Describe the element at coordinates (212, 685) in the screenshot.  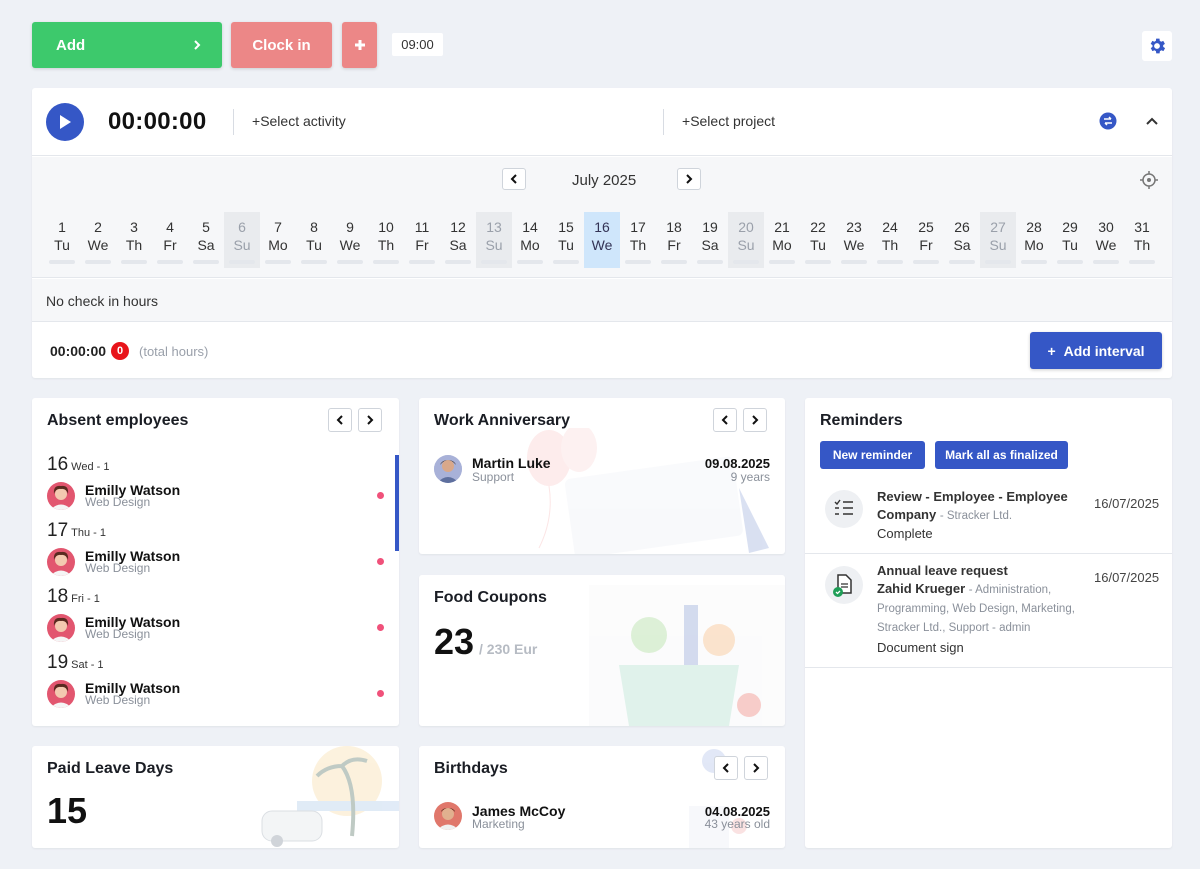
I see `absent-entry: 19 Sat - 1 Emilly Watson Web Design` at that location.